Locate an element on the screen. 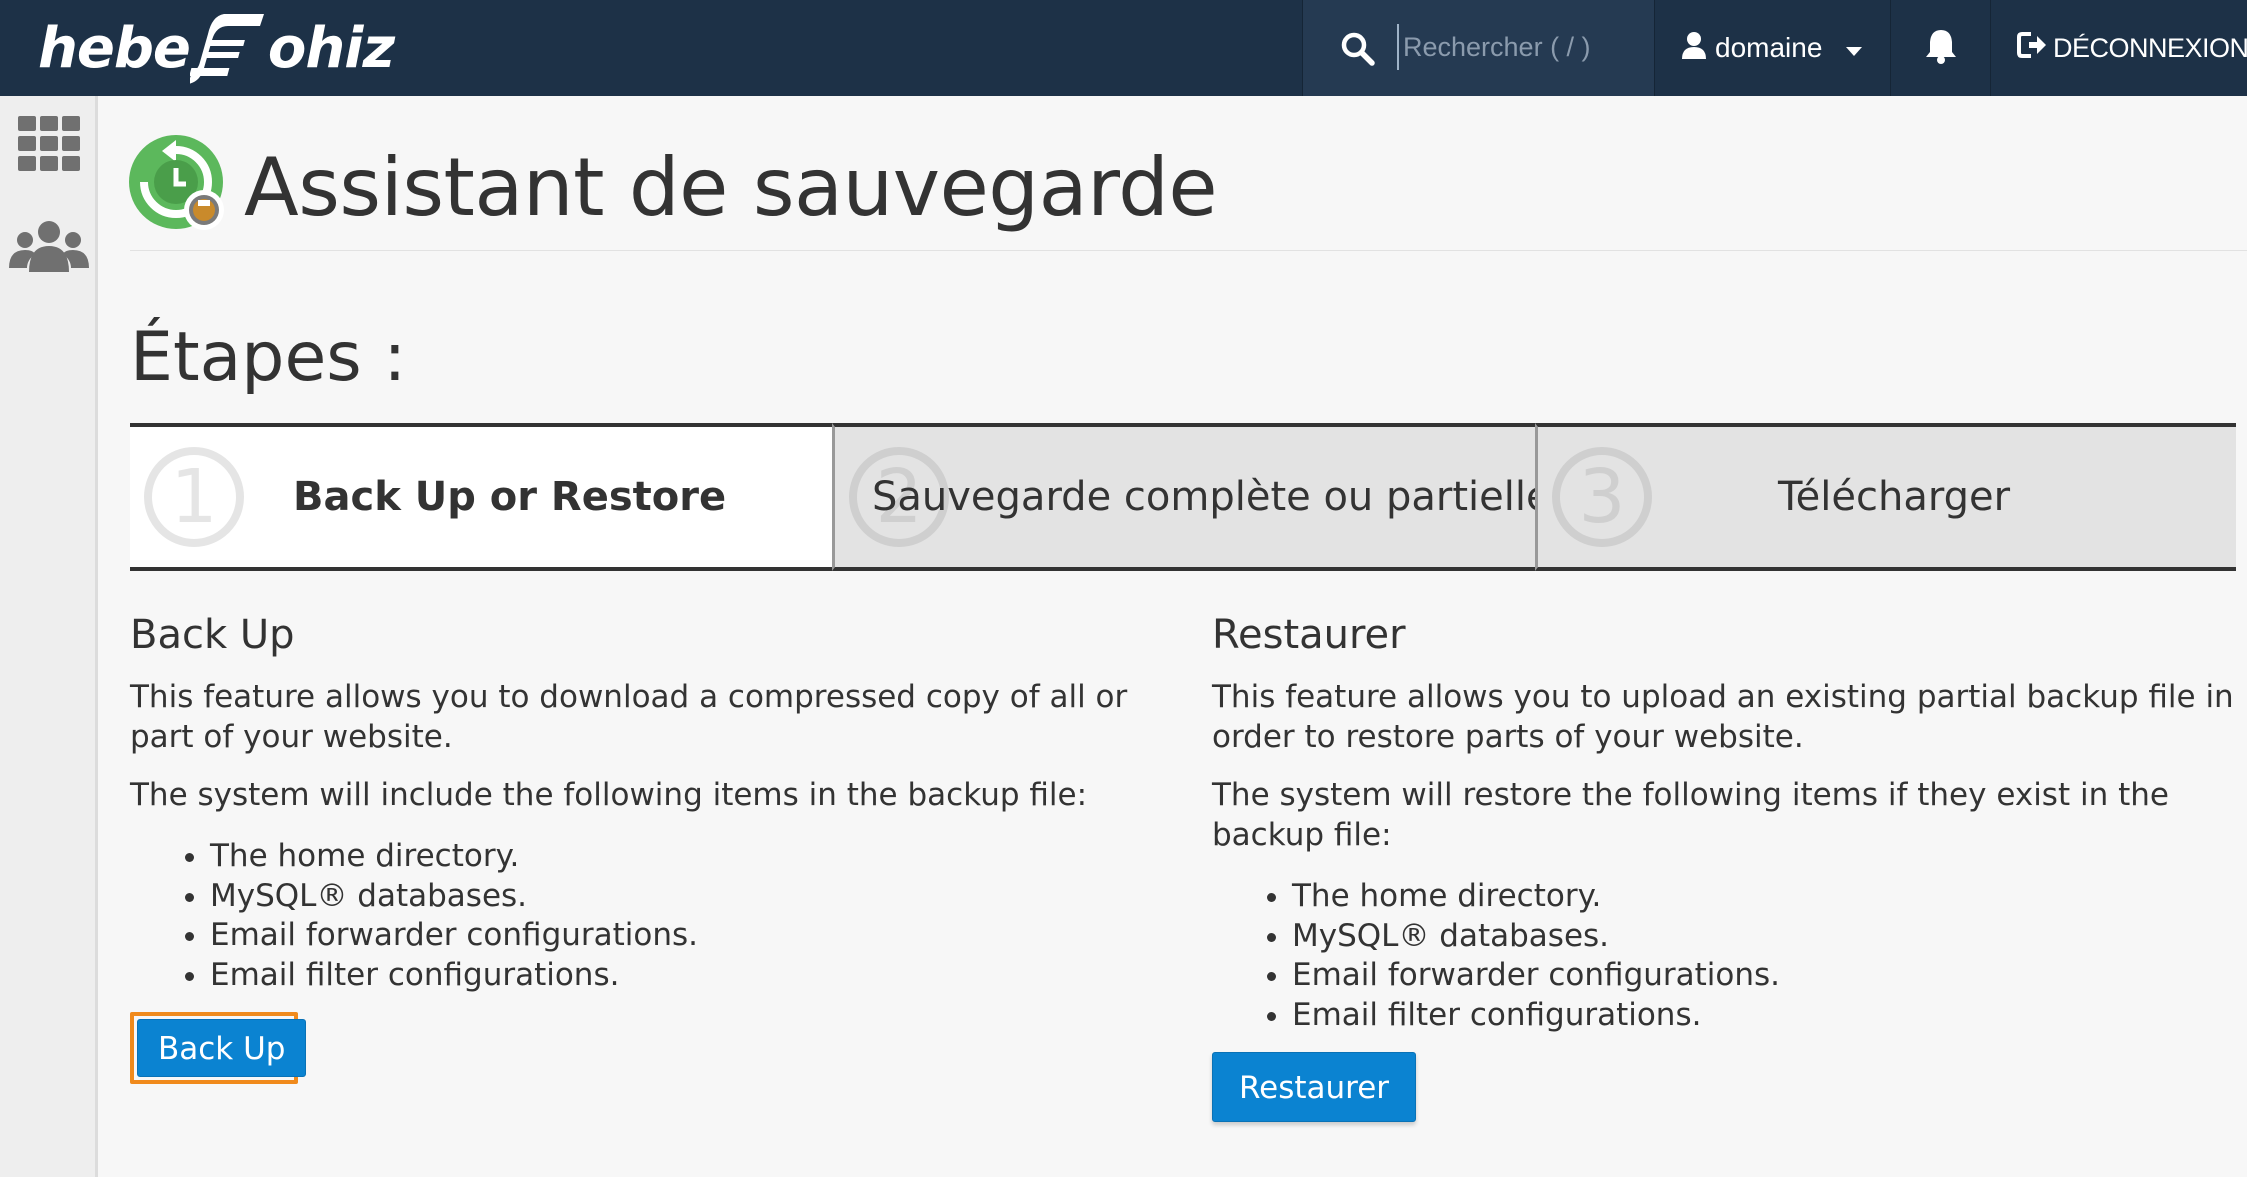 This screenshot has width=2247, height=1177. step-3-download: 3 Télécharger is located at coordinates (1885, 497).